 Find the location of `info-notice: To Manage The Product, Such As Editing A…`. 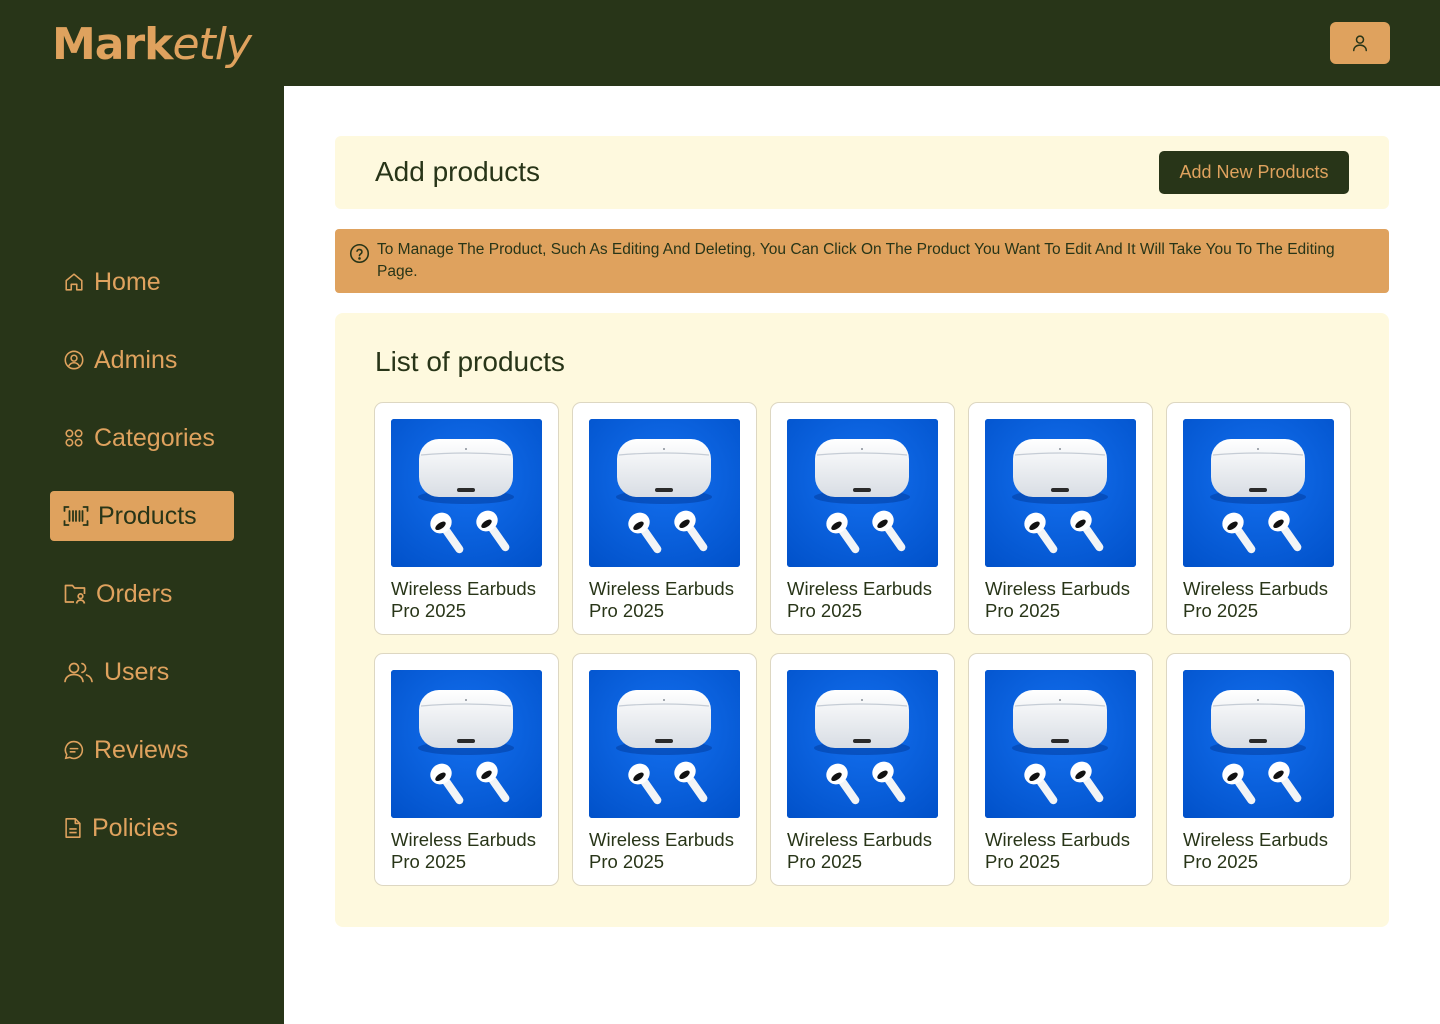

info-notice: To Manage The Product, Such As Editing A… is located at coordinates (862, 261).